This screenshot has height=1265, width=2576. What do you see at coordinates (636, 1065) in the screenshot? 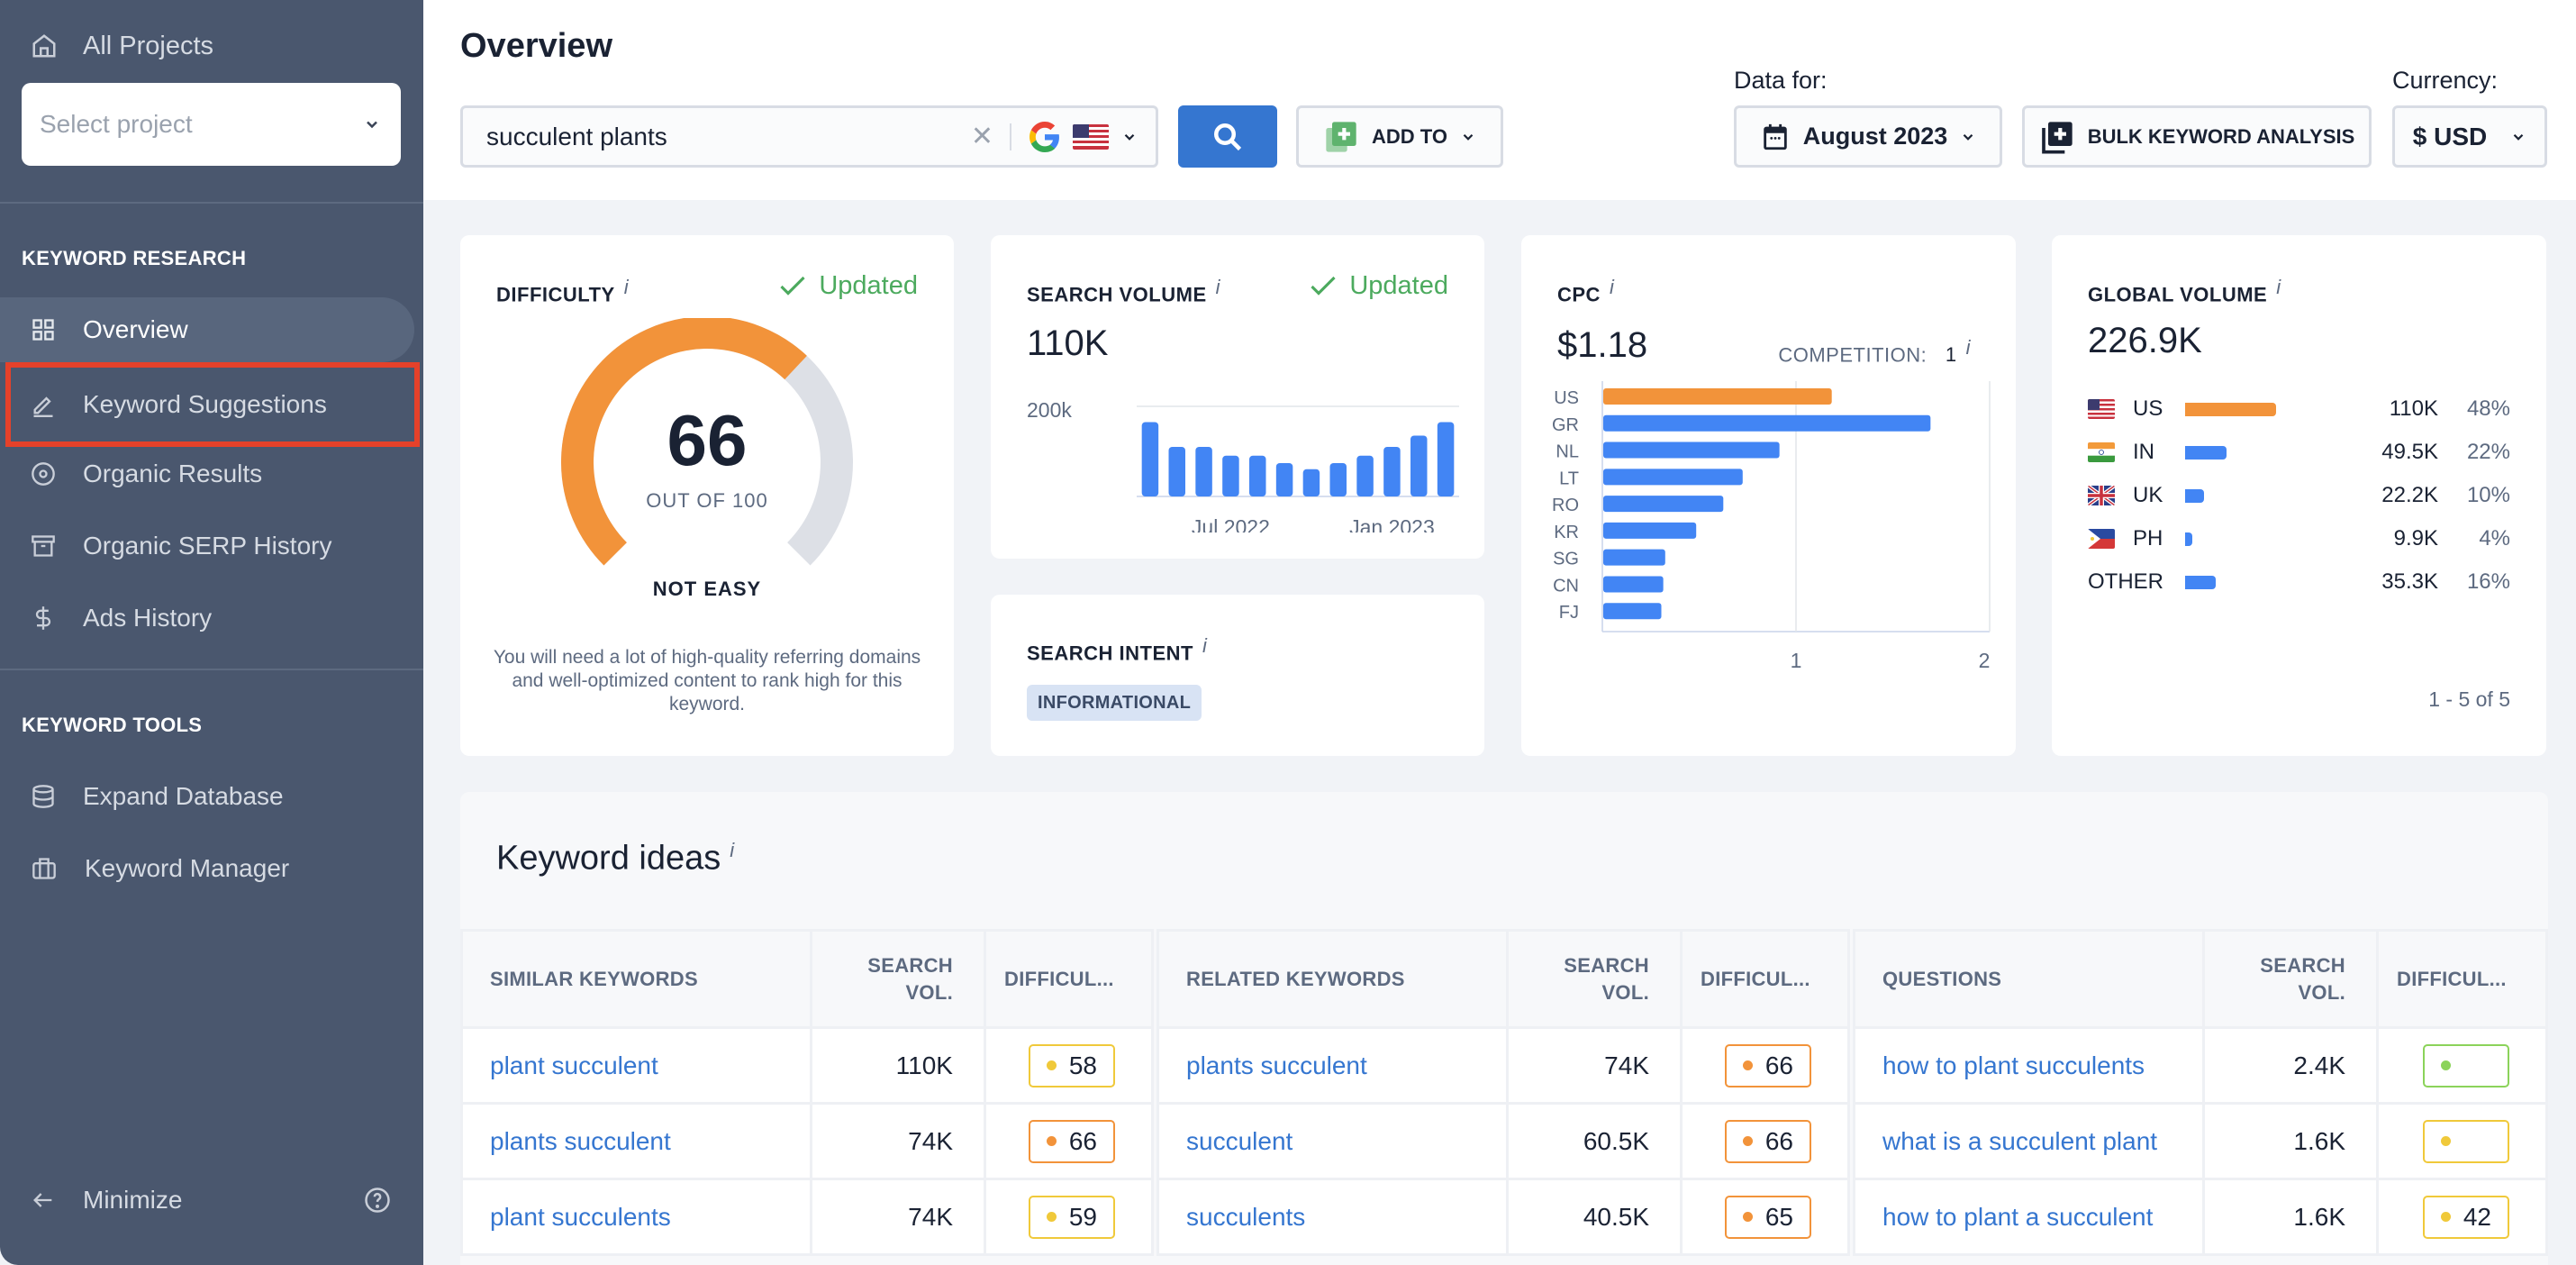
I see `keyword-link: plant succulent` at bounding box center [636, 1065].